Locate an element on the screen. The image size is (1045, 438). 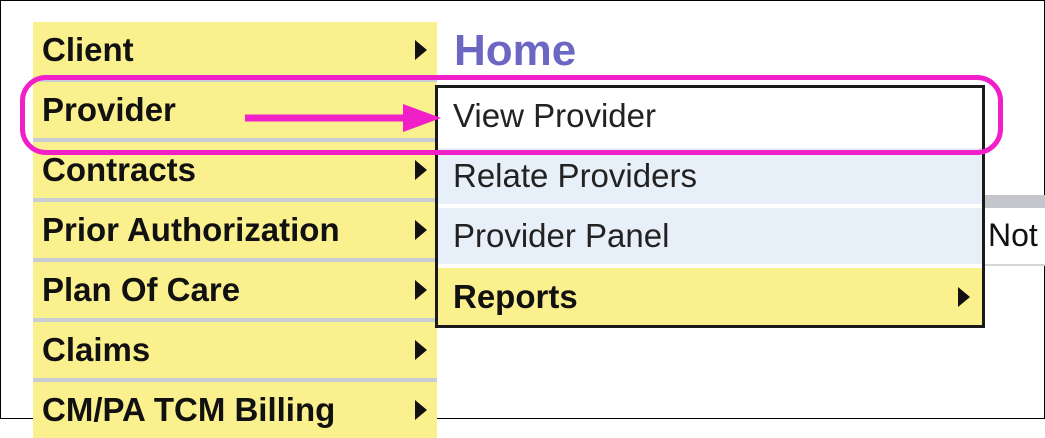
menu-item-claims: Claims is located at coordinates (235, 350).